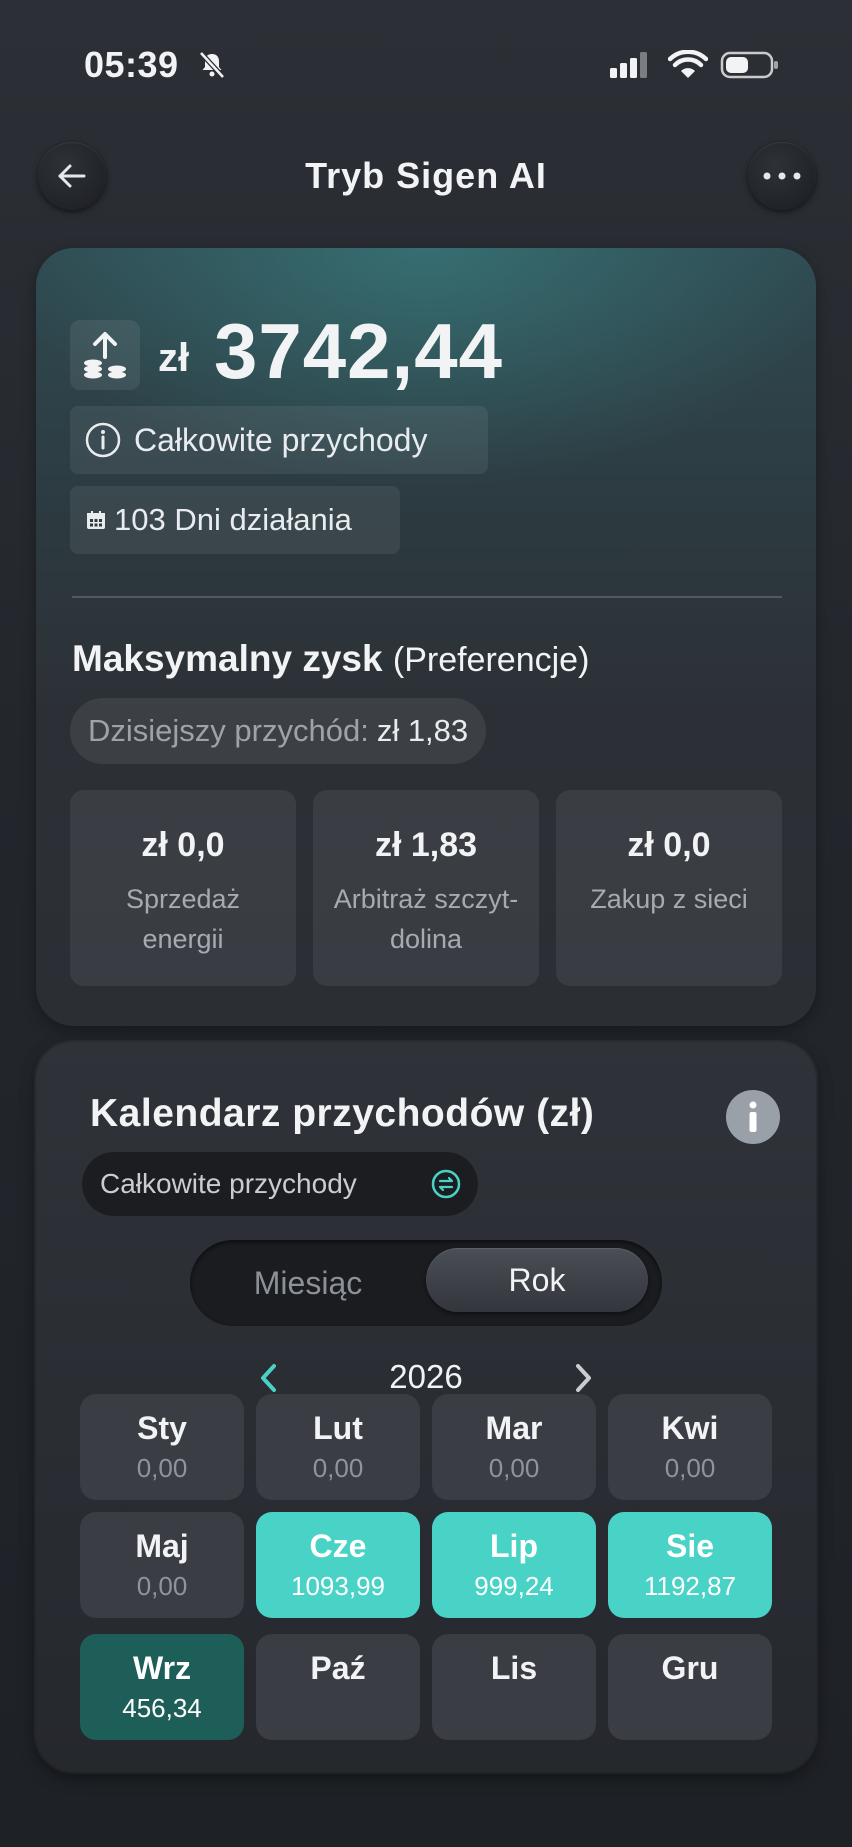 This screenshot has width=852, height=1847. Describe the element at coordinates (514, 1687) in the screenshot. I see `month-cell-lis: Lis` at that location.